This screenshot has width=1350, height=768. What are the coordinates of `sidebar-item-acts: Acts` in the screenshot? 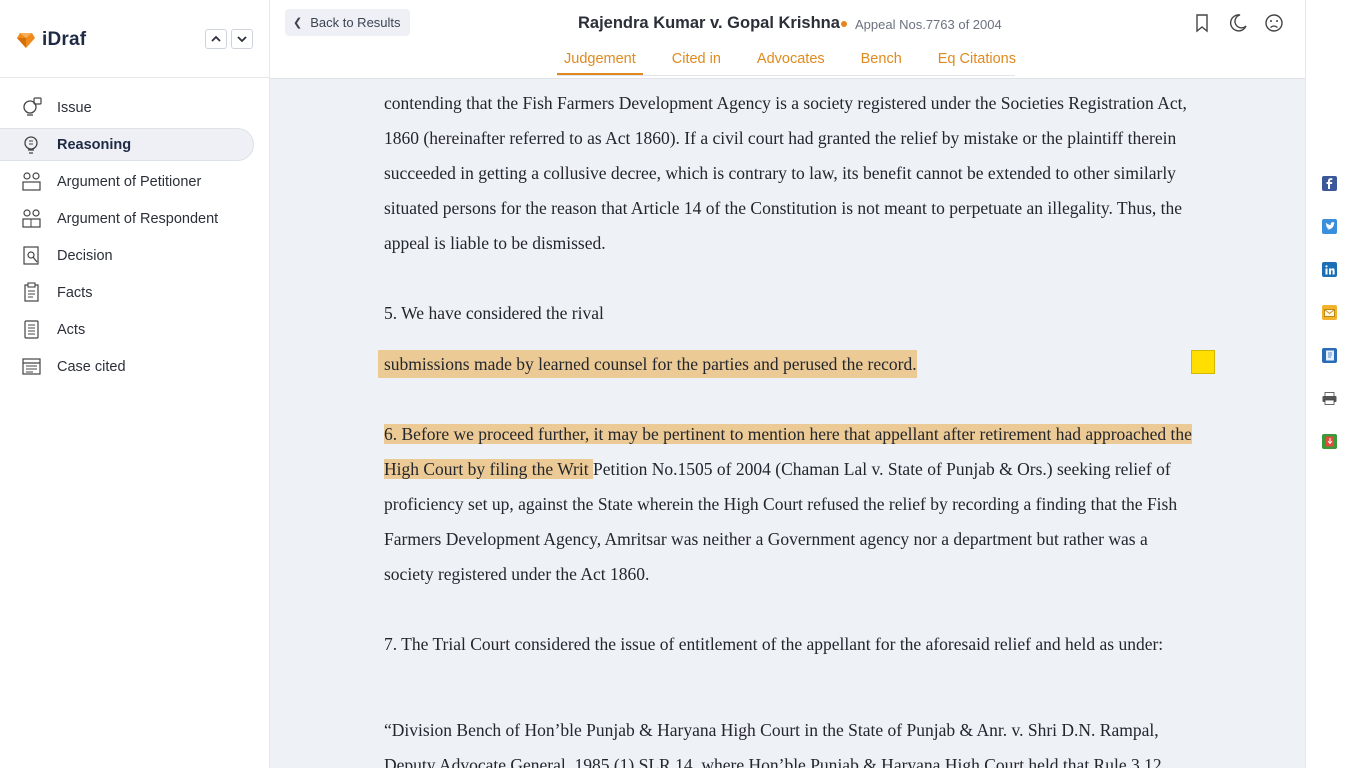 It's located at (134, 329).